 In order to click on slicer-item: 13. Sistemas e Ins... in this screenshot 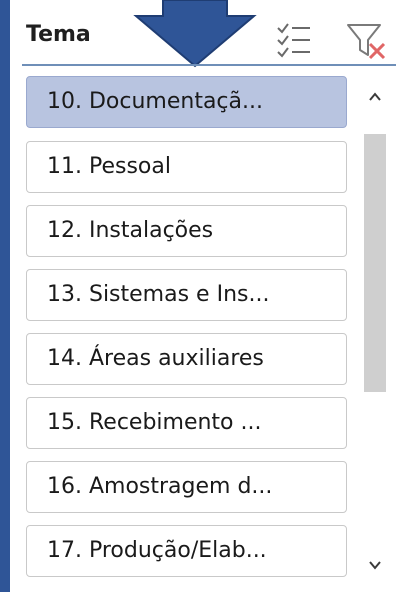, I will do `click(186, 295)`.